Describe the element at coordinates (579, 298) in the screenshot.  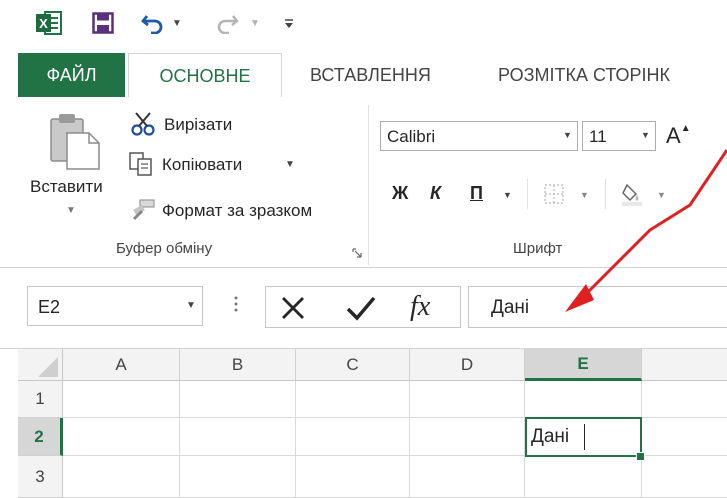
I see `annotation-arrow-head` at that location.